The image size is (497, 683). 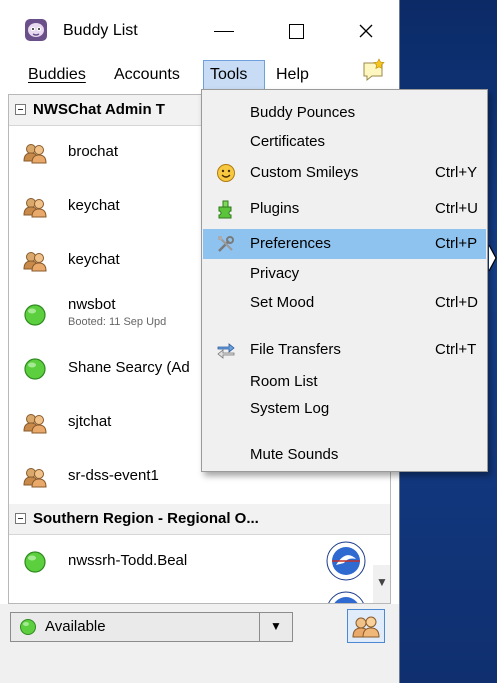 What do you see at coordinates (90, 421) in the screenshot?
I see `buddy-name: sjtchat` at bounding box center [90, 421].